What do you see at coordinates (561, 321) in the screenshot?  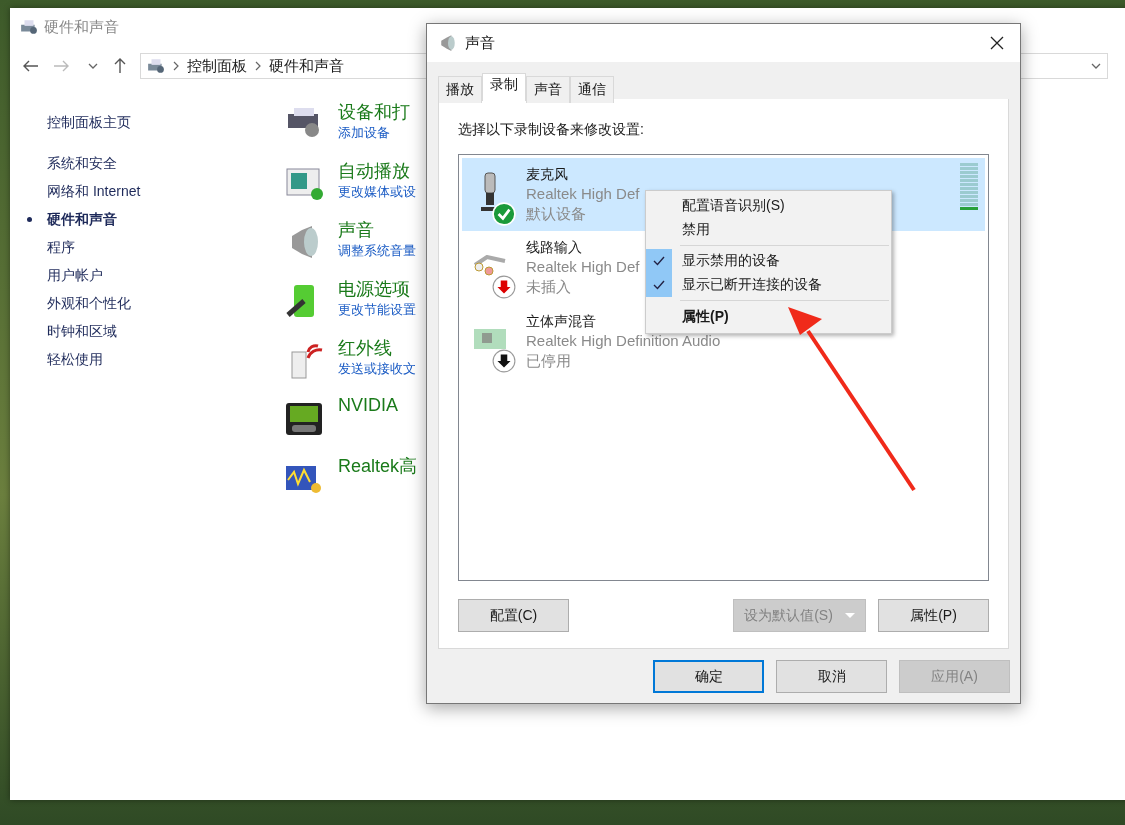 I see `device-name: 立体声混音` at bounding box center [561, 321].